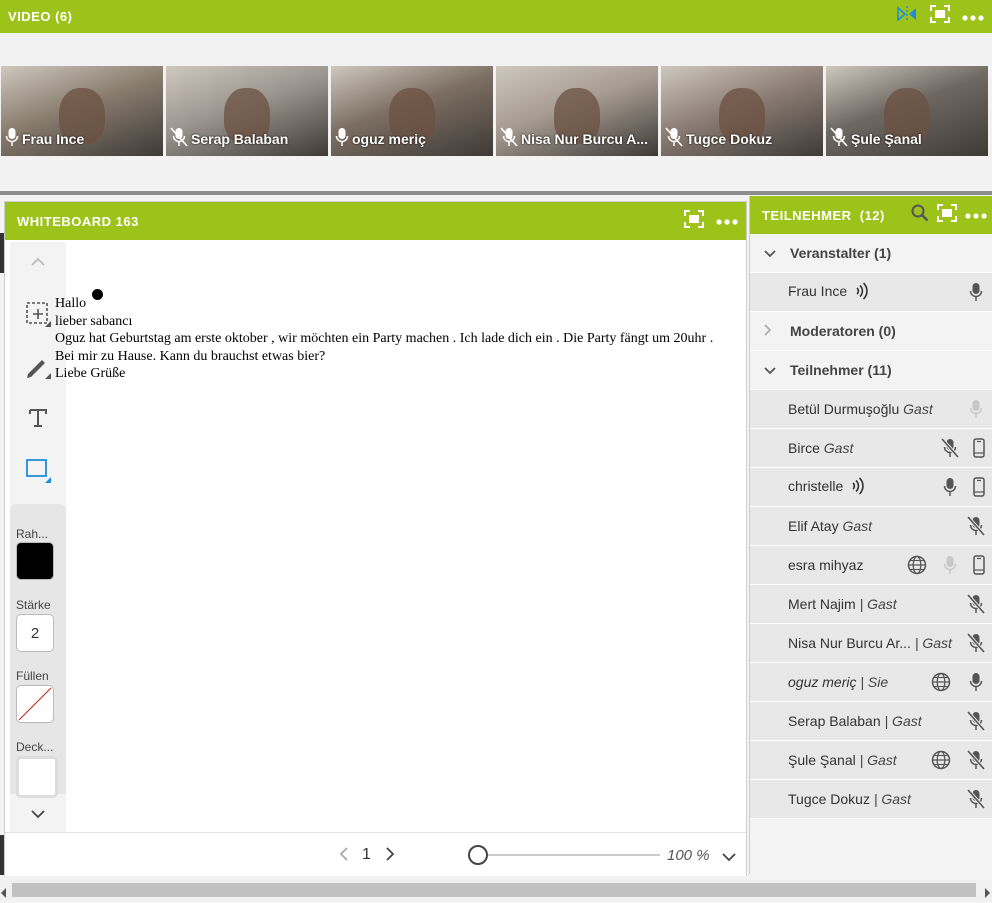  Describe the element at coordinates (82, 111) in the screenshot. I see `video-tile: Frau Ince` at that location.